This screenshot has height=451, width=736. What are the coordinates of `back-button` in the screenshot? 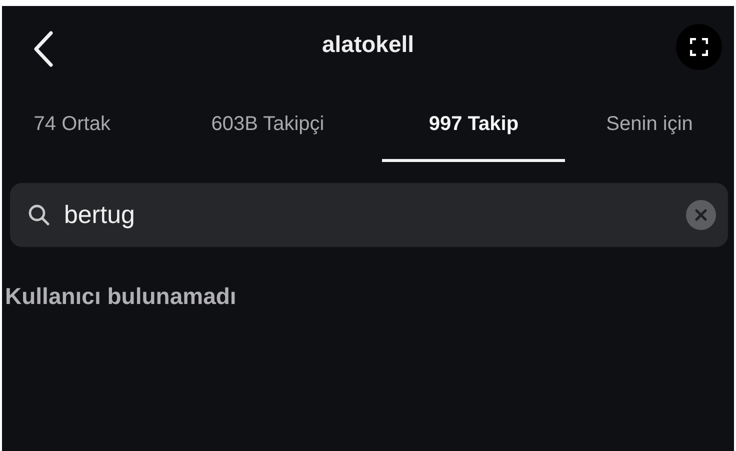 It's located at (43, 49).